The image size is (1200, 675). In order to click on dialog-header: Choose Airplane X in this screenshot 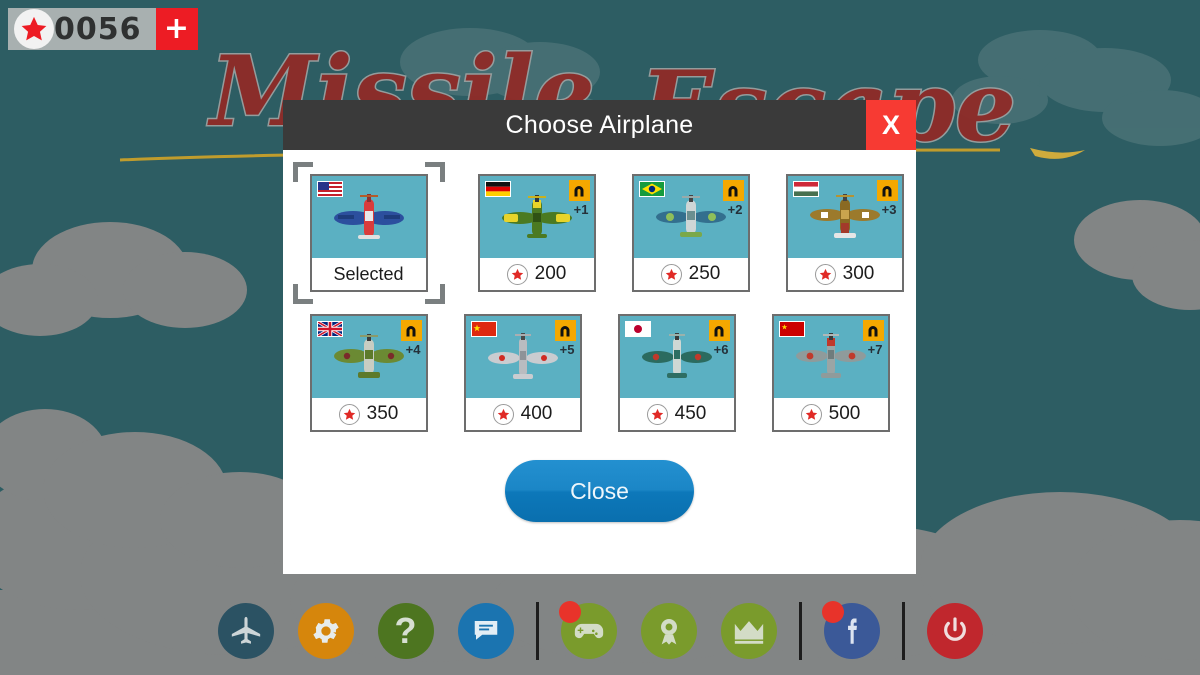, I will do `click(599, 125)`.